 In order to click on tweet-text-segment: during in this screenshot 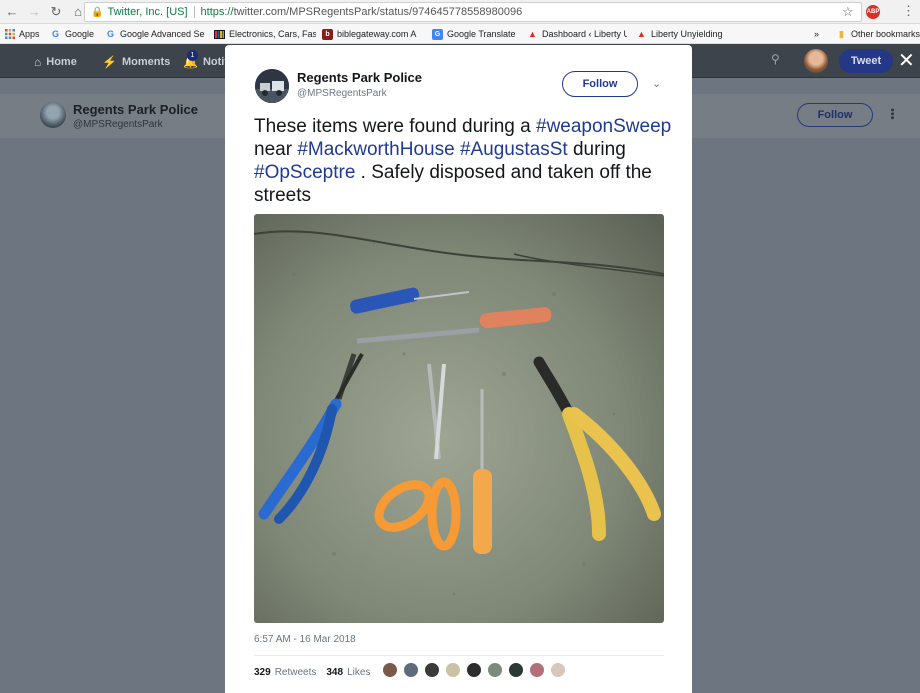, I will do `click(596, 149)`.